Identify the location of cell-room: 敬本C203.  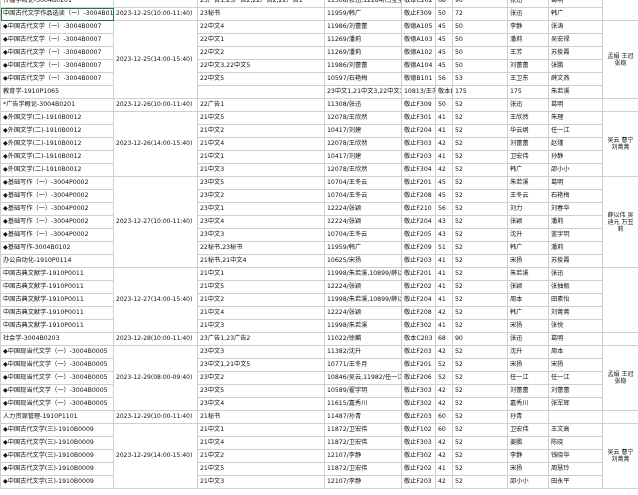
(418, 339).